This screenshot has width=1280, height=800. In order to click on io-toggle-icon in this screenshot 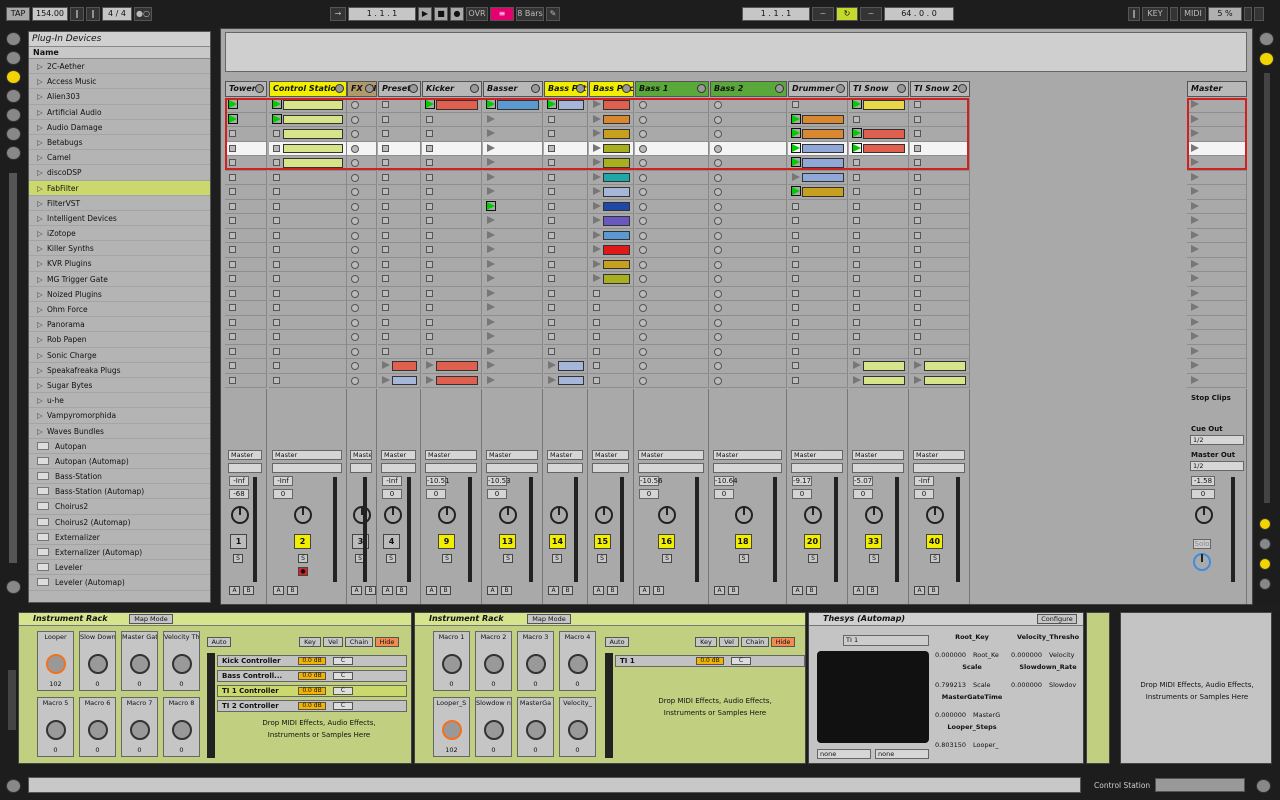, I will do `click(1265, 524)`.